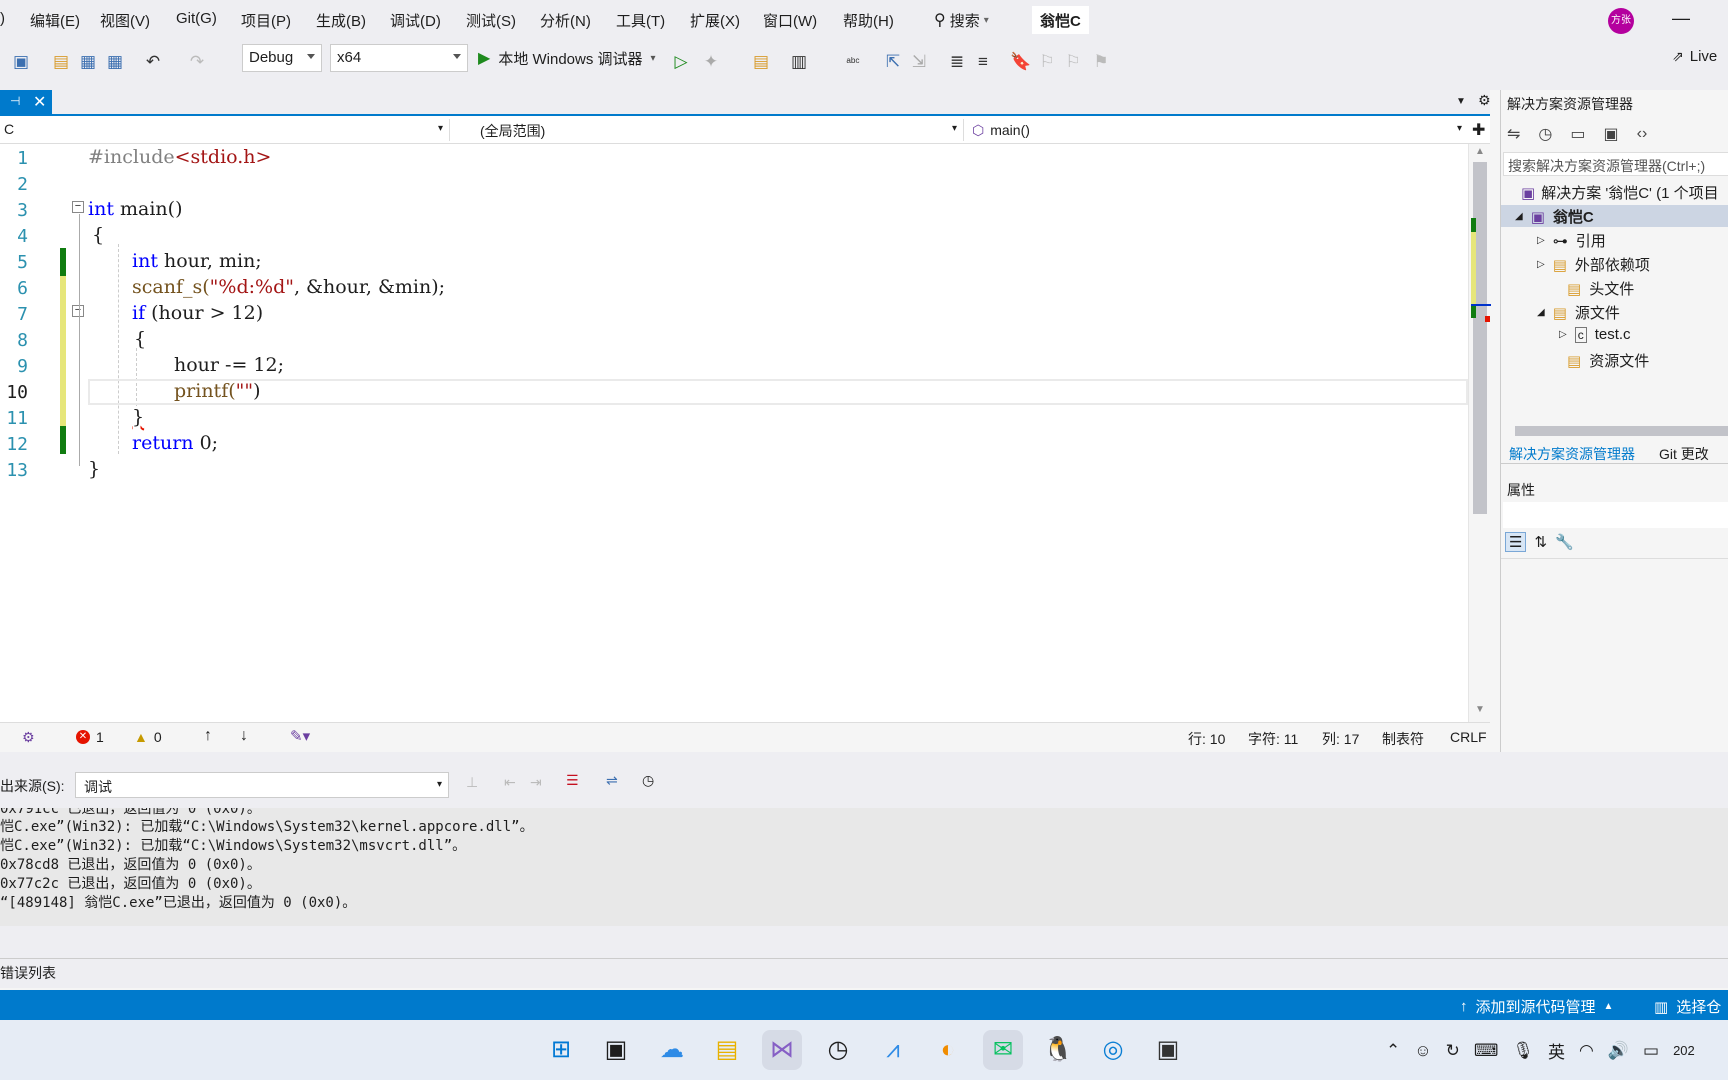 The width and height of the screenshot is (1728, 1080). Describe the element at coordinates (1651, 1051) in the screenshot. I see `battery-icon: ▭` at that location.